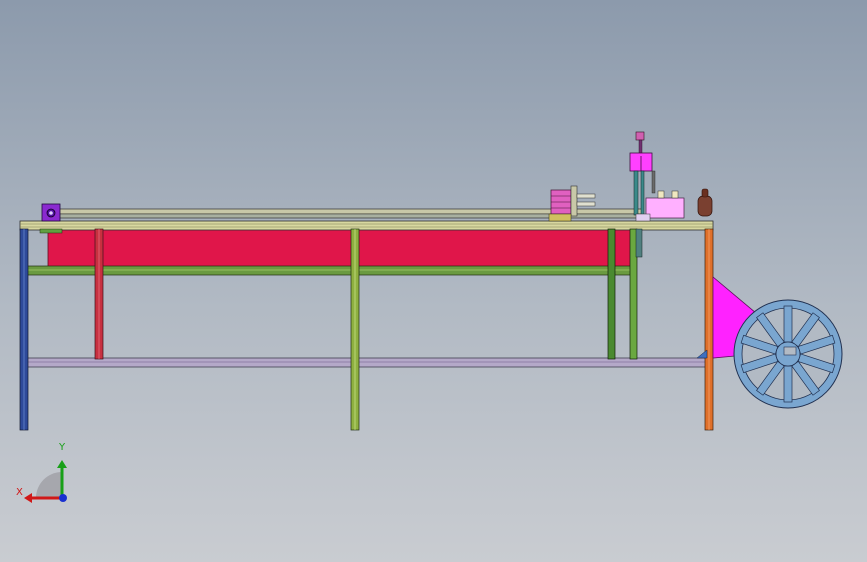 This screenshot has width=867, height=562. What do you see at coordinates (99, 294) in the screenshot?
I see `post-red` at bounding box center [99, 294].